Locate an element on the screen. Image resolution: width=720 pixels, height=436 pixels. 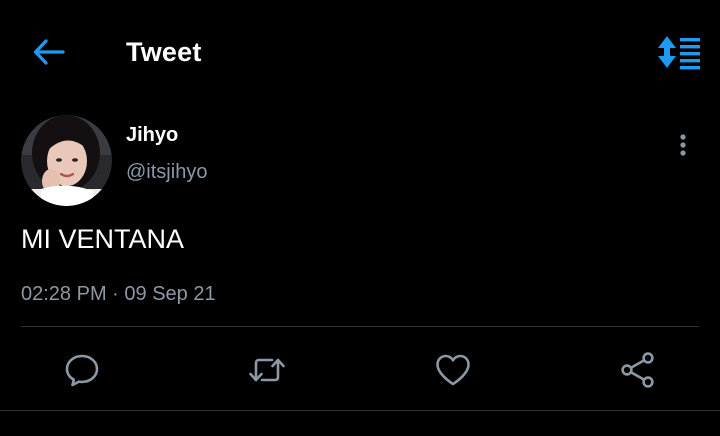
tweet-text: MI VENTANA is located at coordinates (103, 239).